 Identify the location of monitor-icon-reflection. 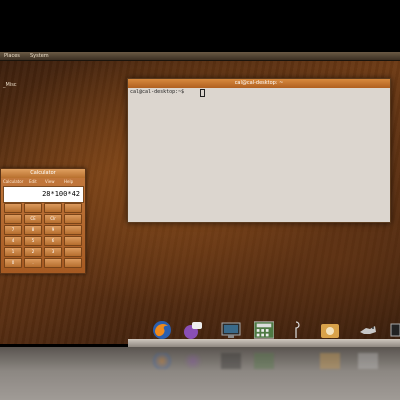
(231, 361).